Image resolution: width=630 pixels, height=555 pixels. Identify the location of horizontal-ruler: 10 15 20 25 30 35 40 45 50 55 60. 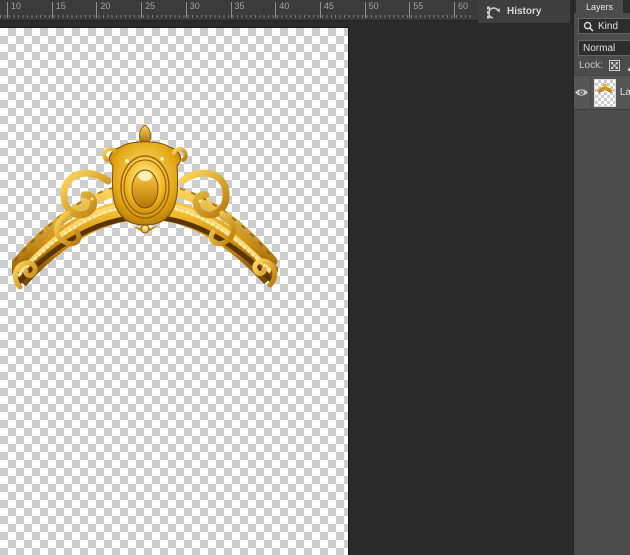
(239, 10).